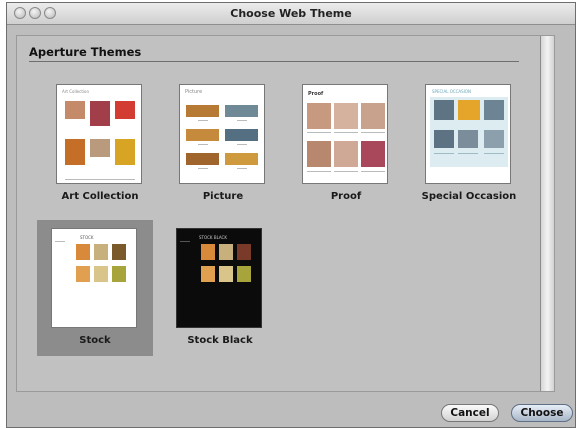  I want to click on theme-preview-stock-black: STOCK BLACK, so click(219, 278).